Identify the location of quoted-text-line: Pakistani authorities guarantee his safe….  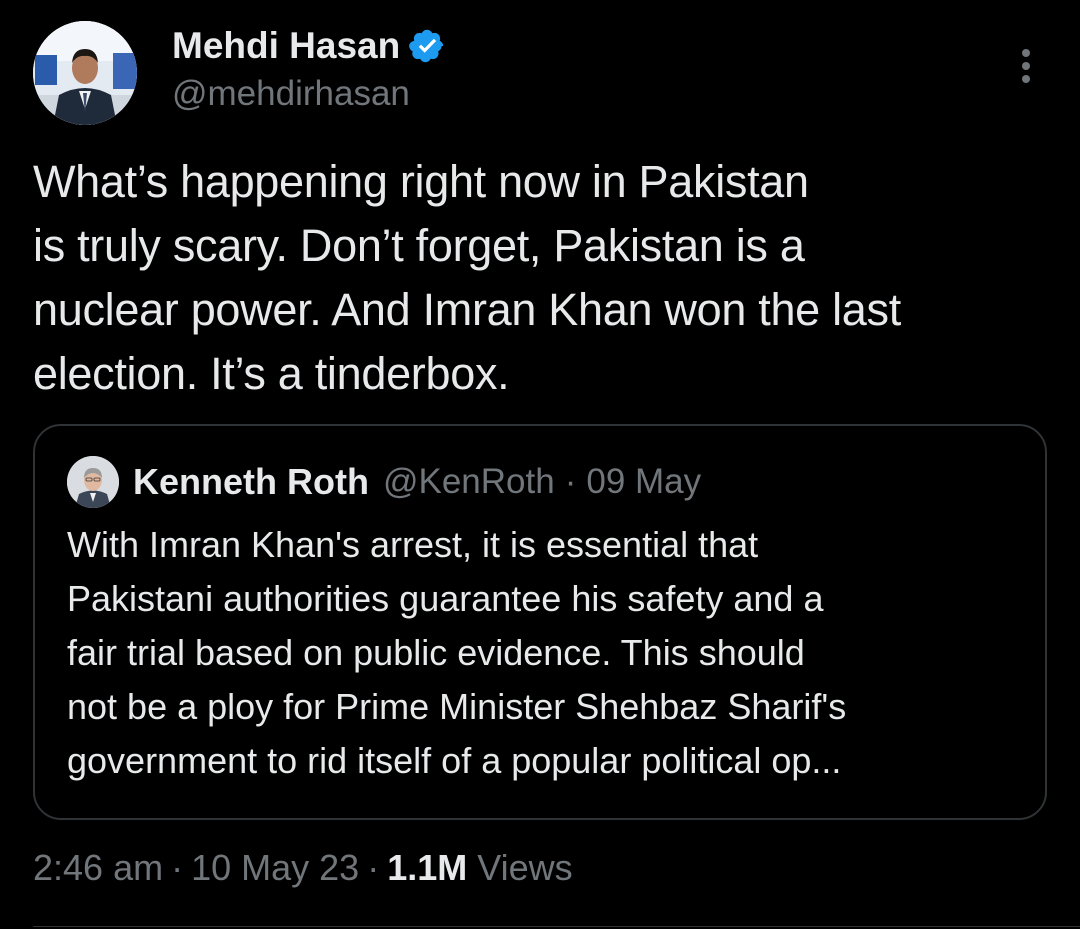
(445, 598).